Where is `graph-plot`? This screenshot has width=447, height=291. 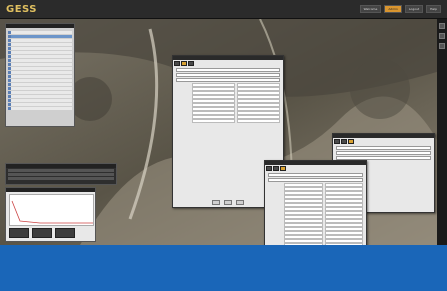 graph-plot is located at coordinates (51, 210).